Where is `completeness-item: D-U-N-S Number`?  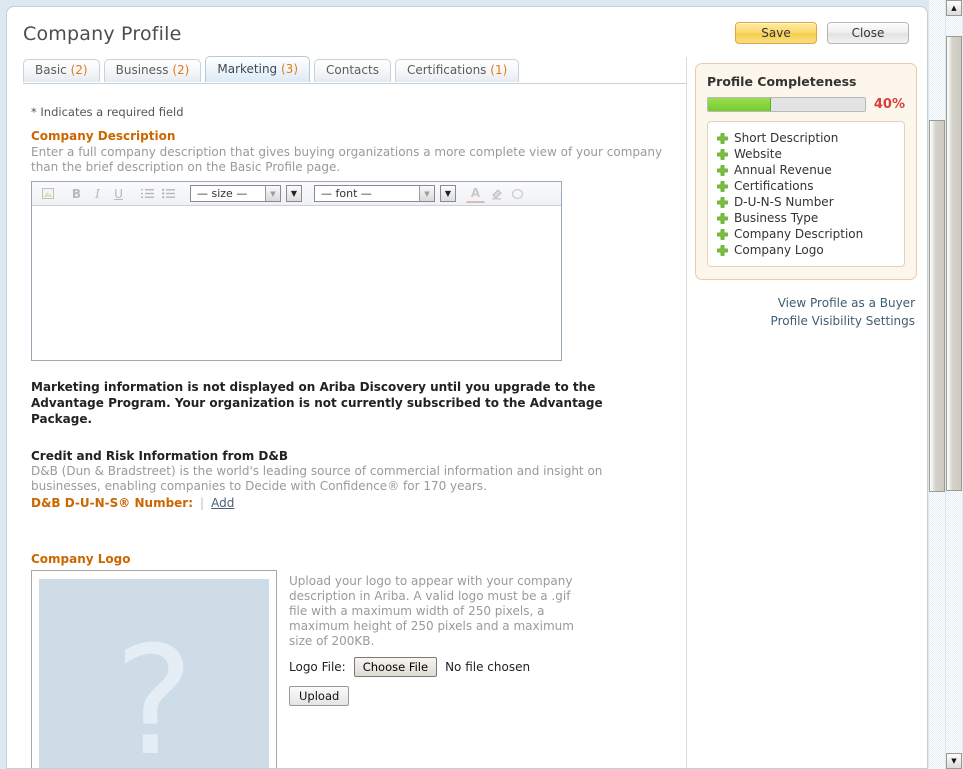
completeness-item: D-U-N-S Number is located at coordinates (806, 202).